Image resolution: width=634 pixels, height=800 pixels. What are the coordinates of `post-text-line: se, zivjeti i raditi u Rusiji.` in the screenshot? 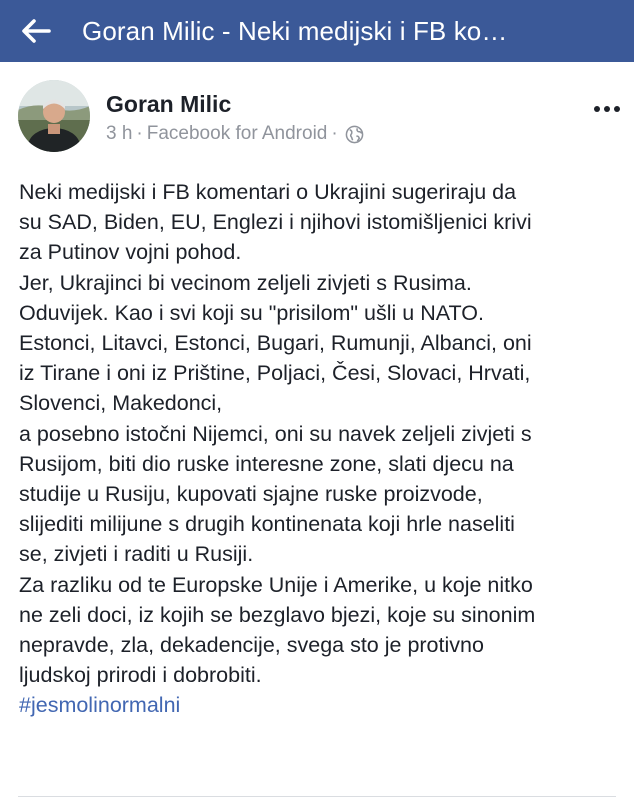 It's located at (136, 554).